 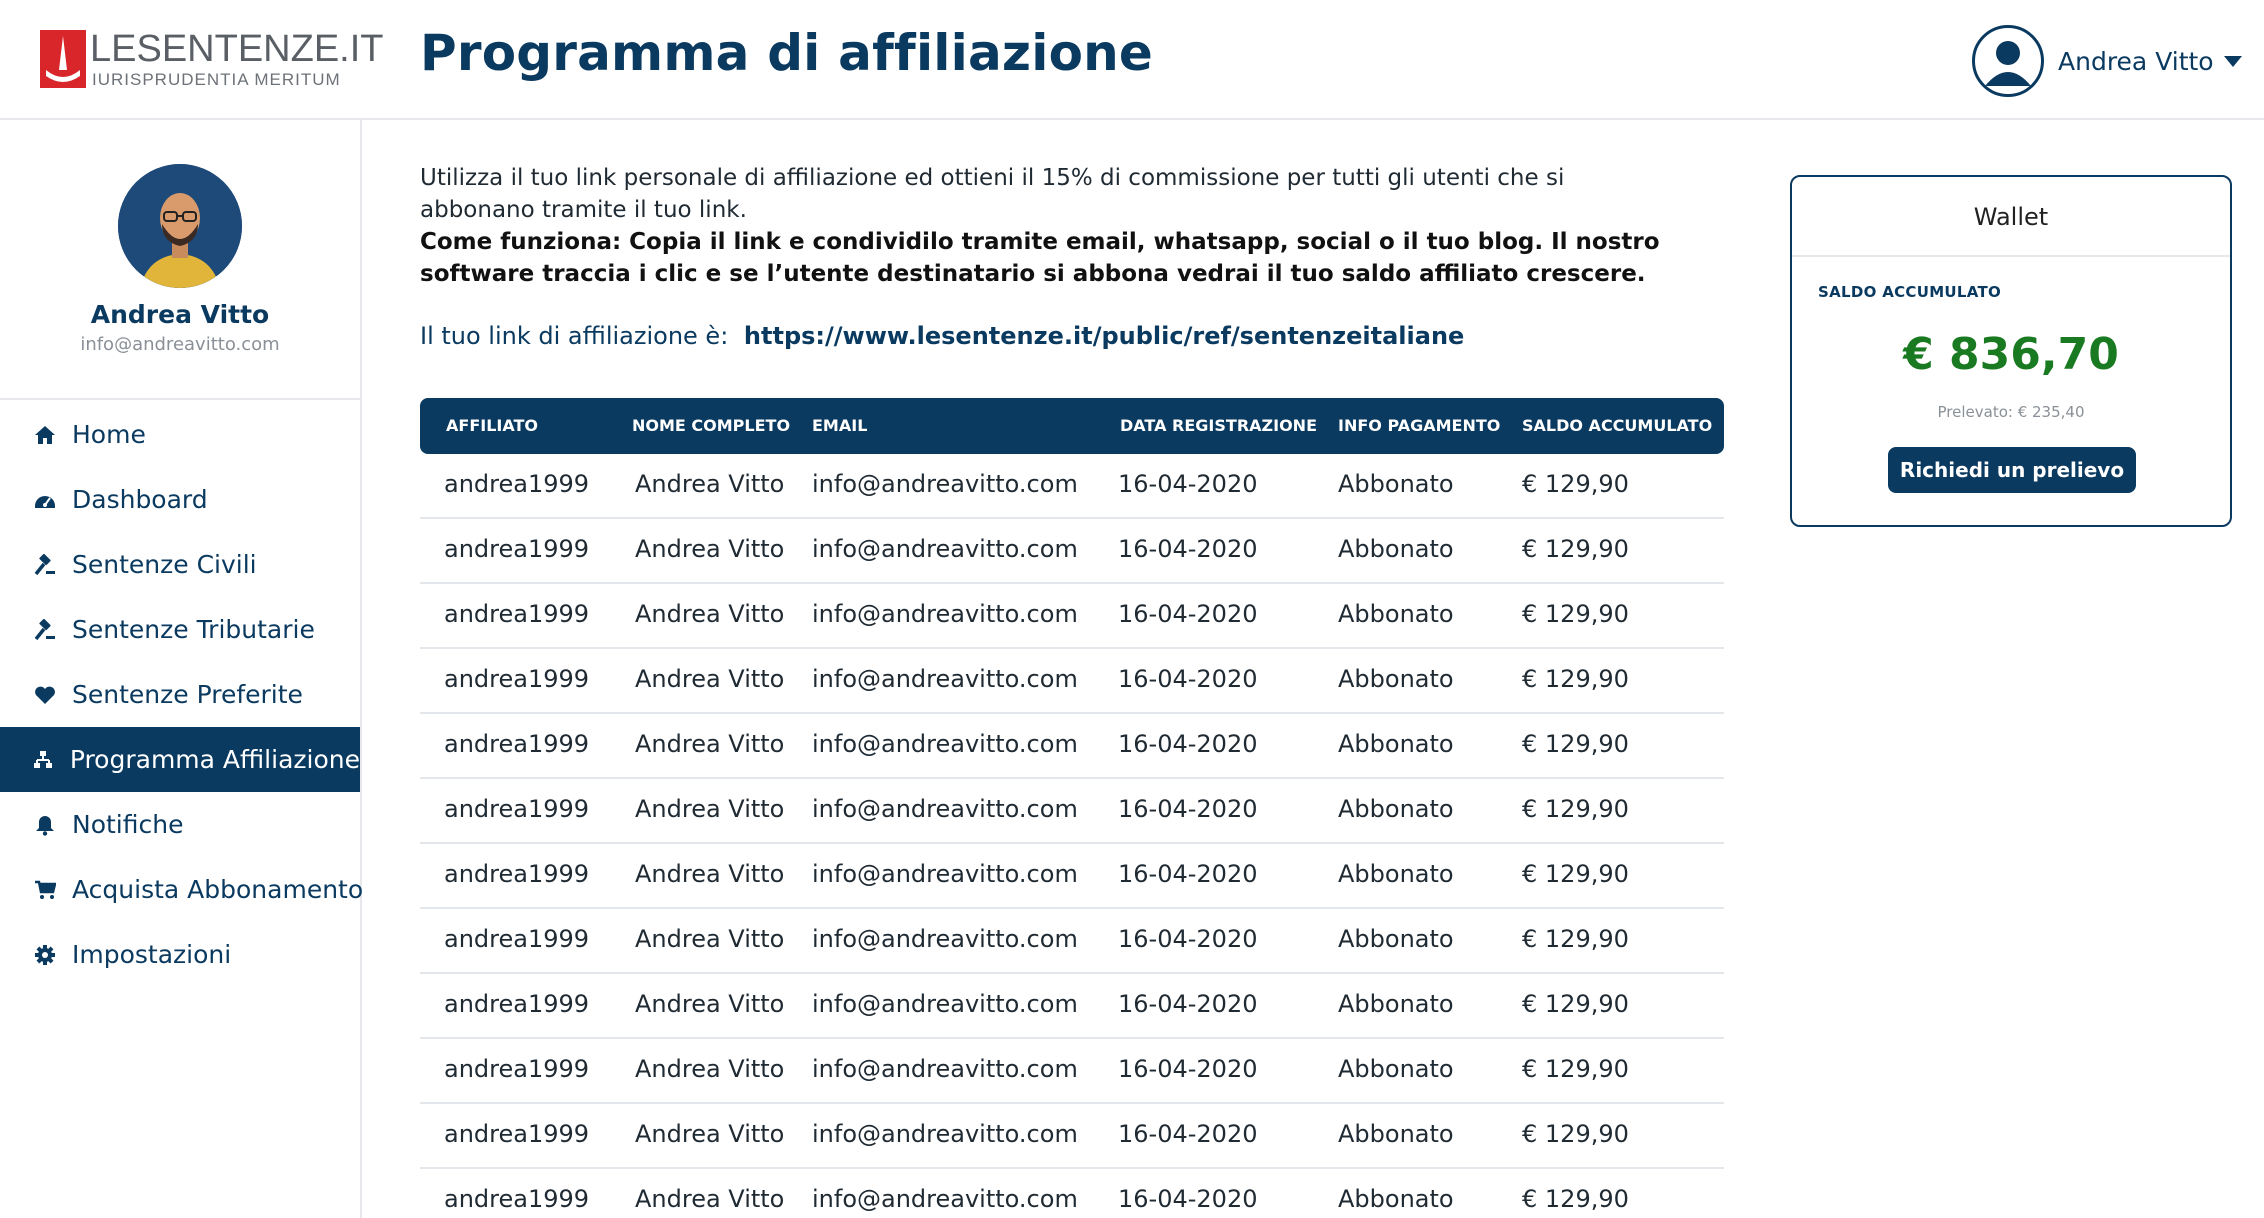 What do you see at coordinates (1910, 292) in the screenshot?
I see `wallet-balance-label: SALDO ACCUMULATO` at bounding box center [1910, 292].